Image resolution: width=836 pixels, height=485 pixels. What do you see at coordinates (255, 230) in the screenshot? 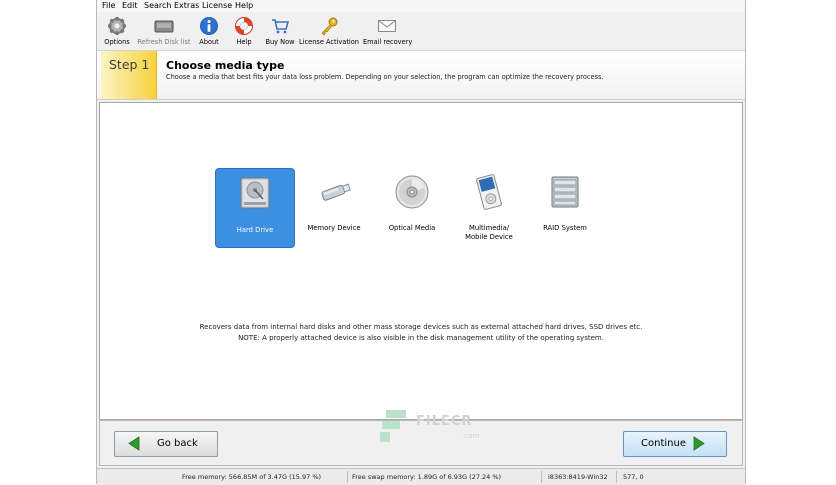
I see `media-label: Hard Drive` at bounding box center [255, 230].